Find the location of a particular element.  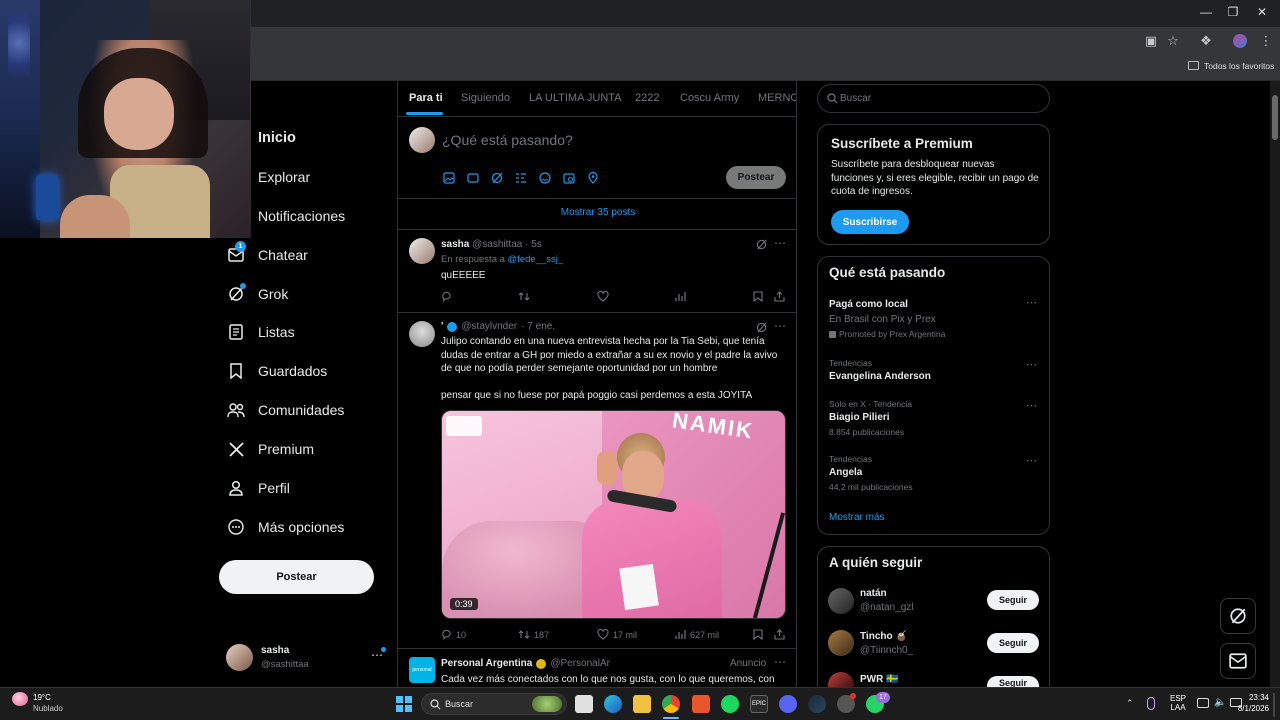

brave-icon is located at coordinates (701, 704).